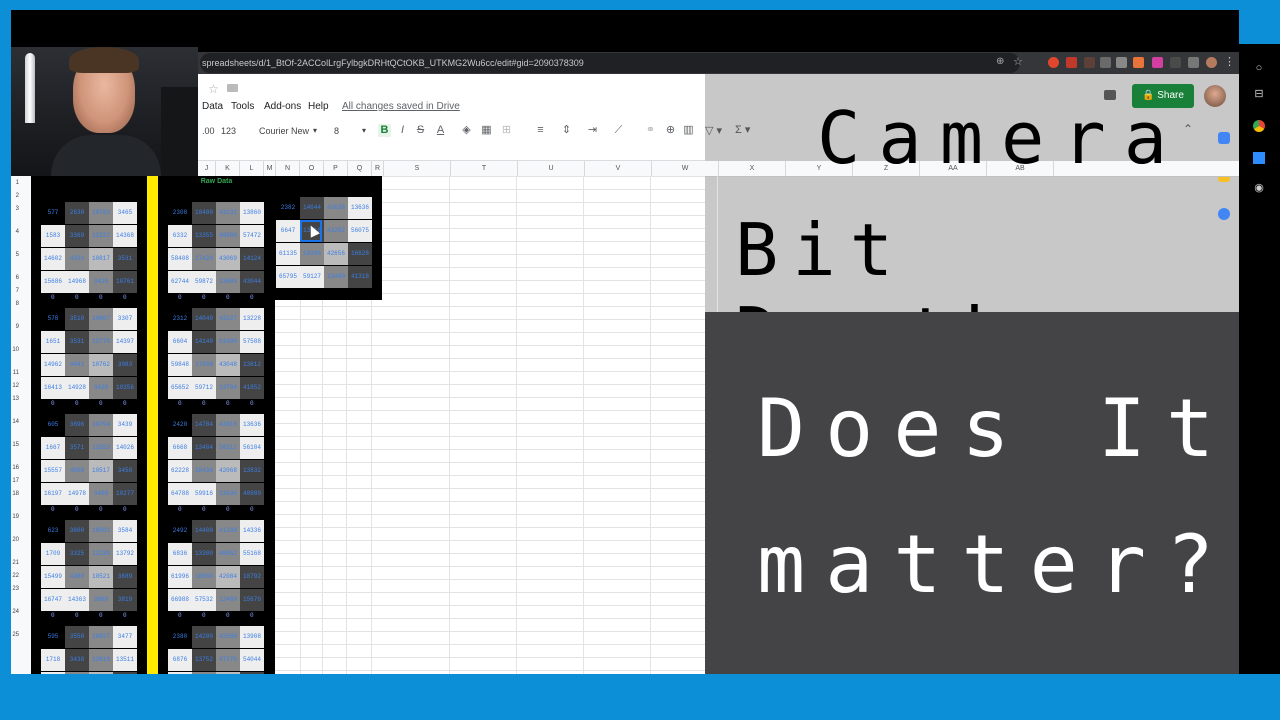  What do you see at coordinates (440, 130) in the screenshot?
I see `text-color-icon: A` at bounding box center [440, 130].